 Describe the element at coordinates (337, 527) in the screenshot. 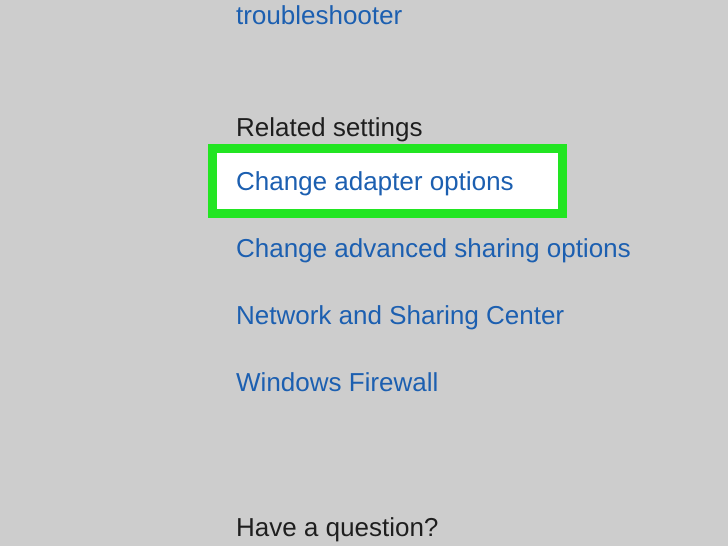

I see `section-heading: Have a question?` at that location.